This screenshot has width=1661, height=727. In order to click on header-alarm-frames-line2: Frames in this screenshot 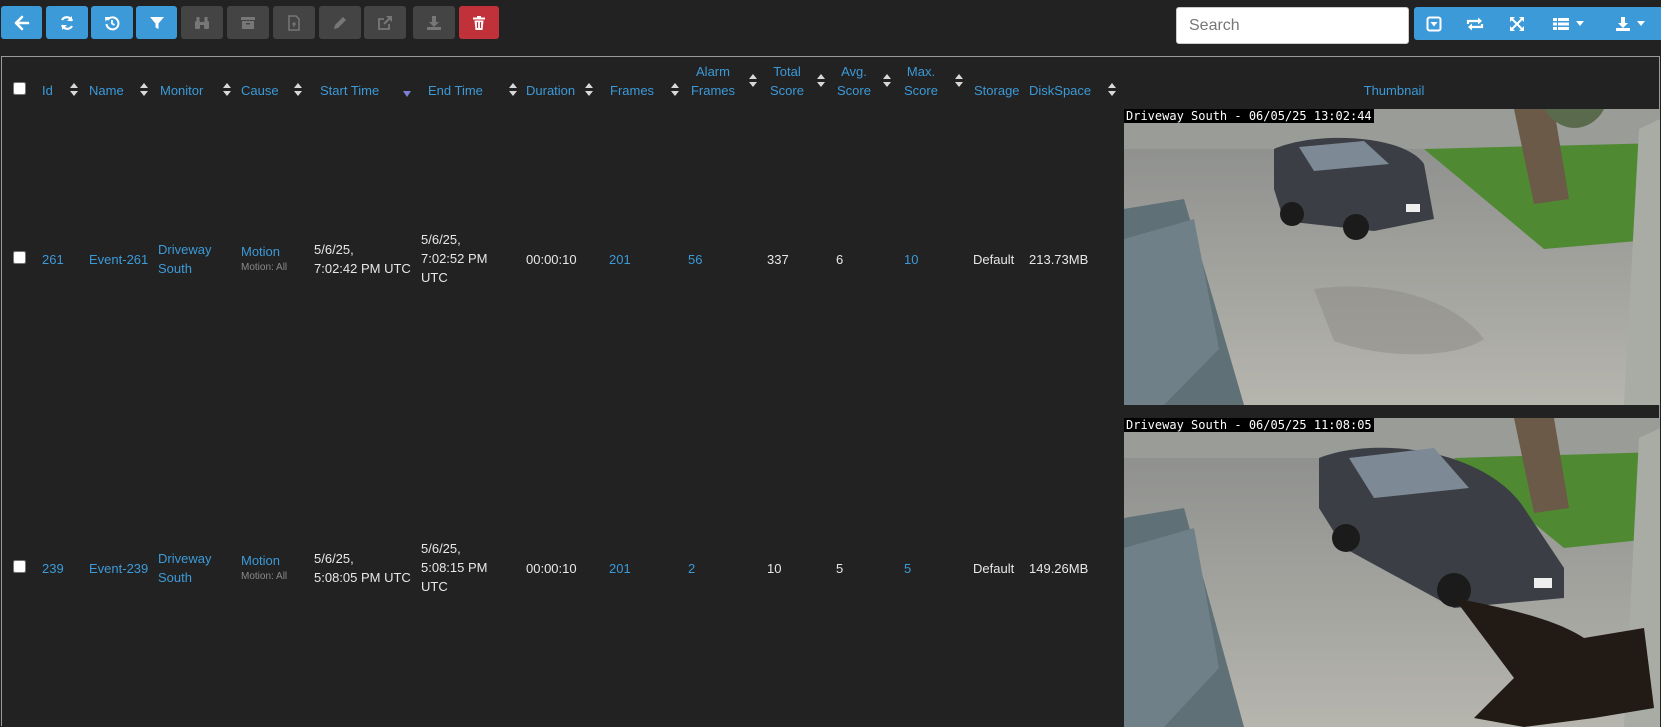, I will do `click(713, 90)`.